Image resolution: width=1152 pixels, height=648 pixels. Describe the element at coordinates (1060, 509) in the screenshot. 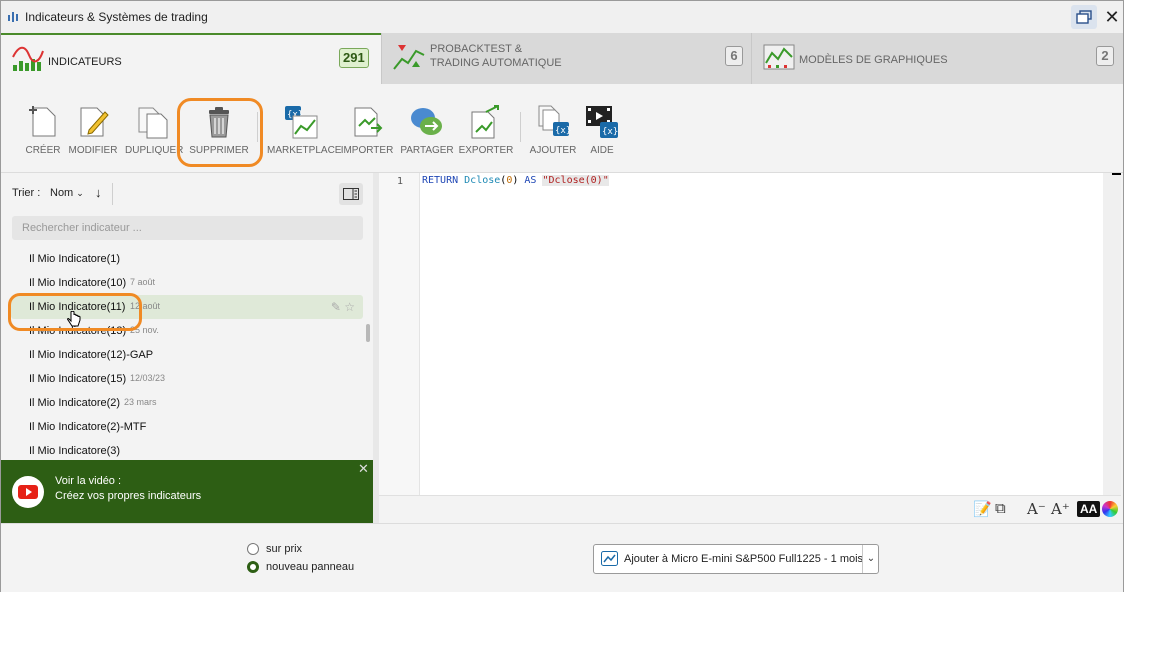

I see `font-increase-icon: A⁺` at that location.